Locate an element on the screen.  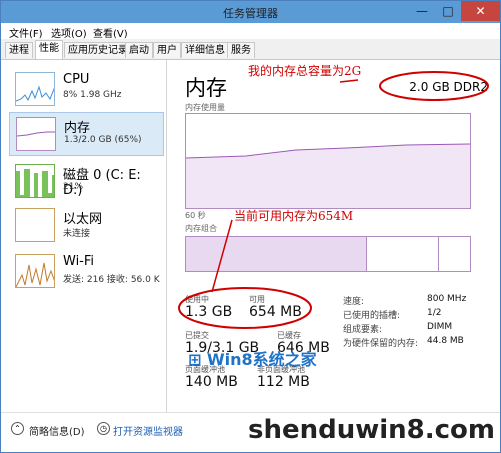
capacity-annotation: 我的内存总容量为2G is located at coordinates (305, 71).